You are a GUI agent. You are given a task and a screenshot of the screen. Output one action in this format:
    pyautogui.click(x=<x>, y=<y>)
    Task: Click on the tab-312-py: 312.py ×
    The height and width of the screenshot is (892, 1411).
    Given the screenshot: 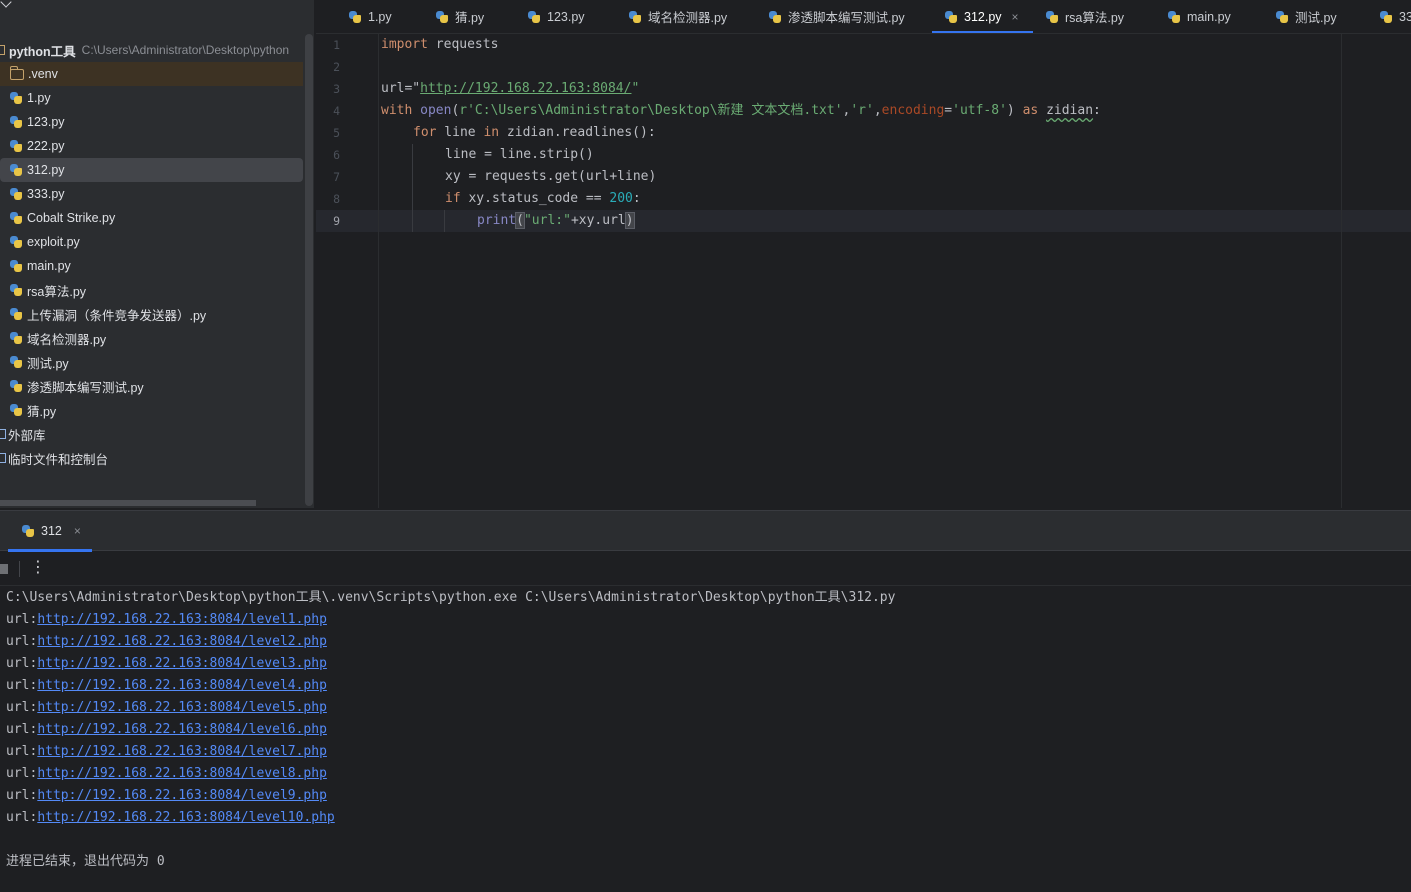 What is the action you would take?
    pyautogui.click(x=982, y=16)
    